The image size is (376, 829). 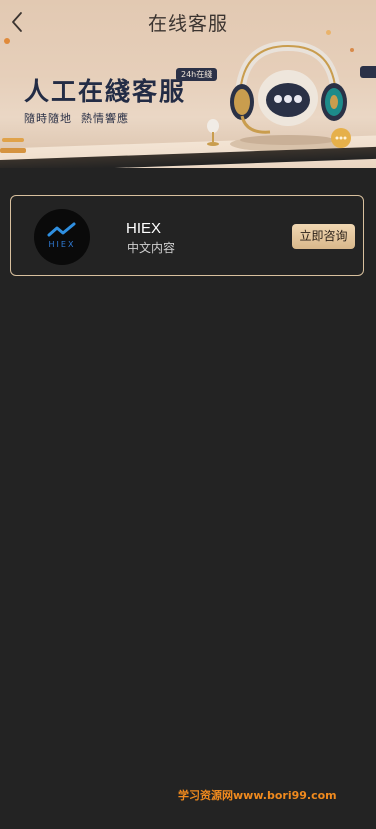 I want to click on microphone-icon, so click(x=213, y=132).